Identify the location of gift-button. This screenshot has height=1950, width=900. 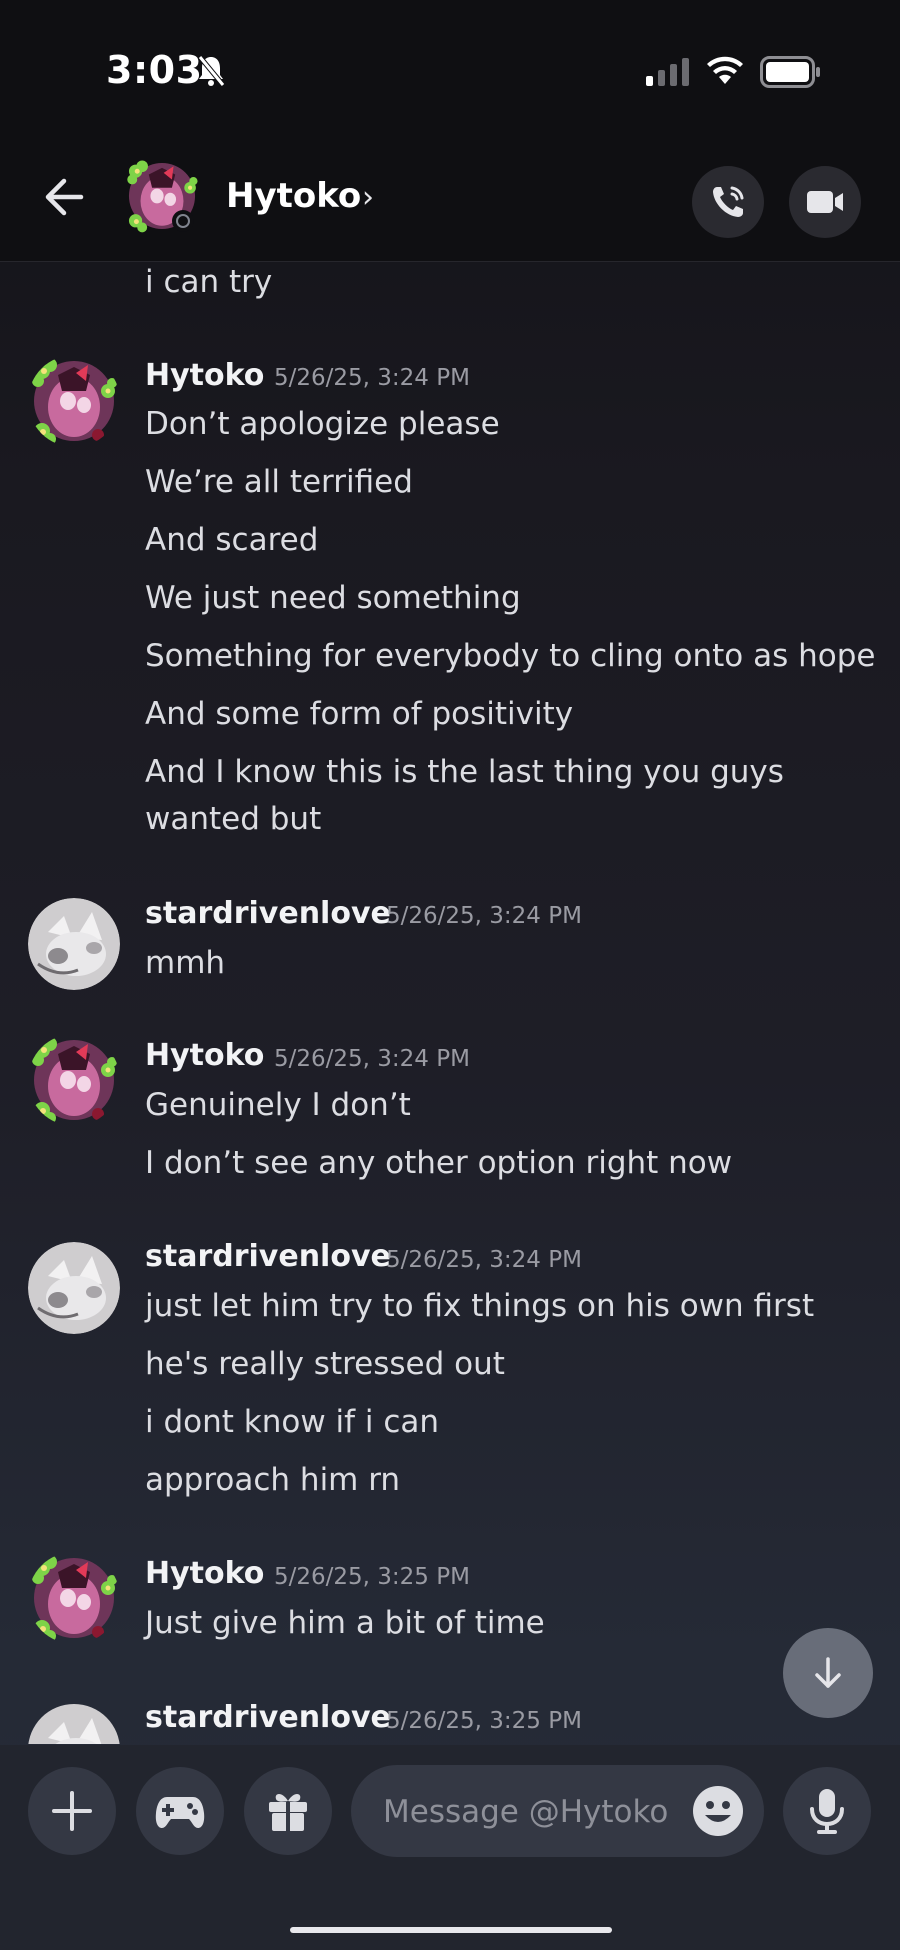
(288, 1811).